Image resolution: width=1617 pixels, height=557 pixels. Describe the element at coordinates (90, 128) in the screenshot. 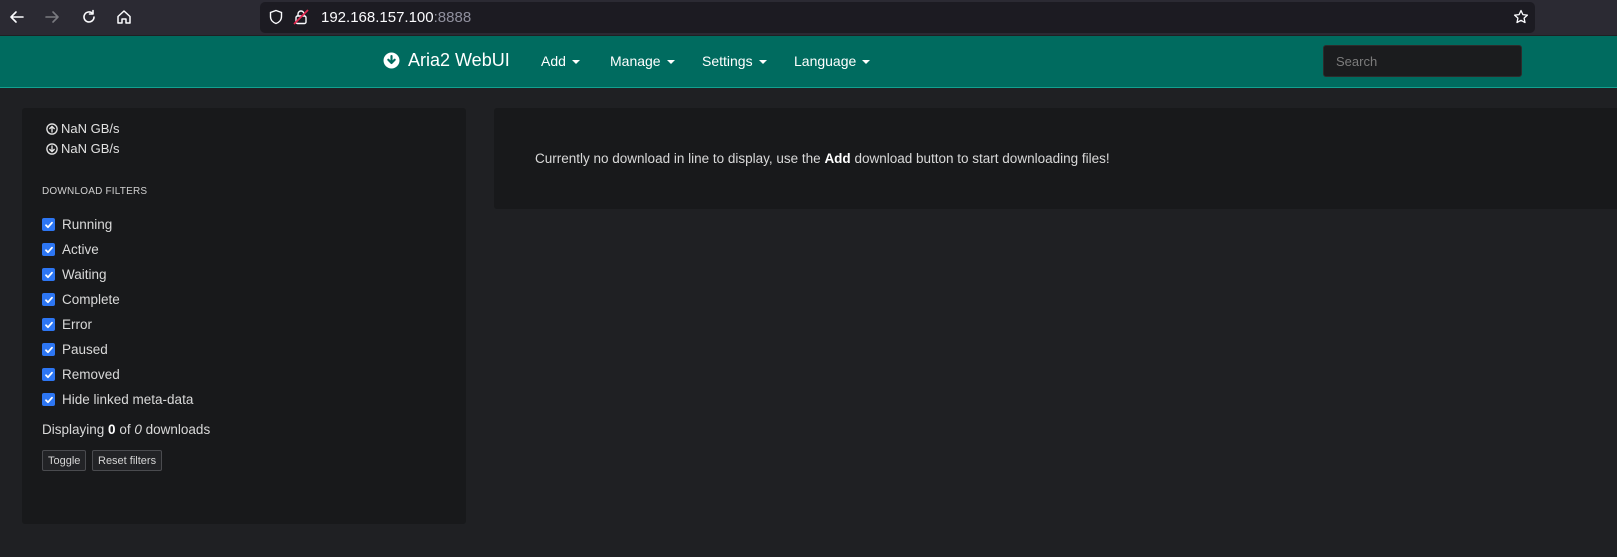

I see `upload-speed-value: NaN GB/s` at that location.